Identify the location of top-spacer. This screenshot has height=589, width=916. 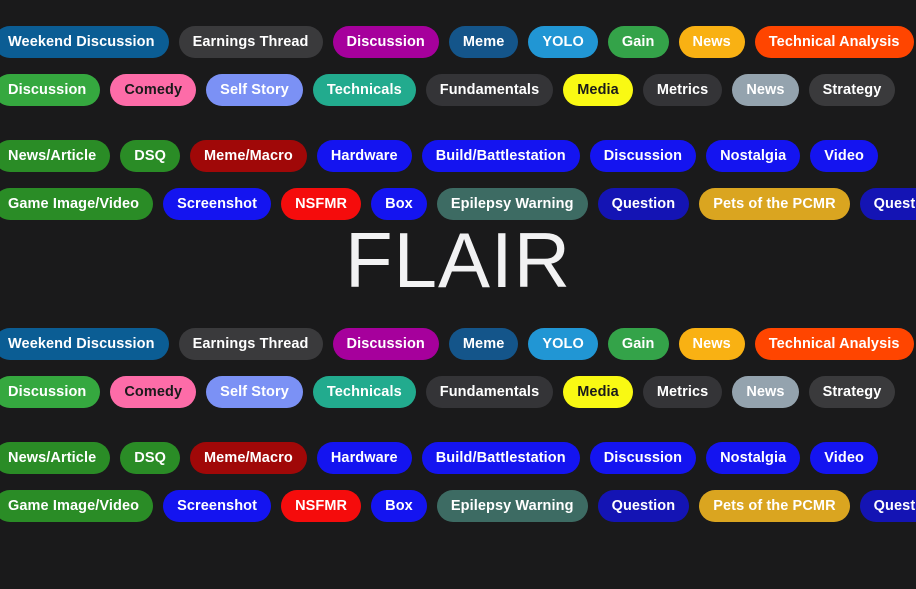
(458, 12).